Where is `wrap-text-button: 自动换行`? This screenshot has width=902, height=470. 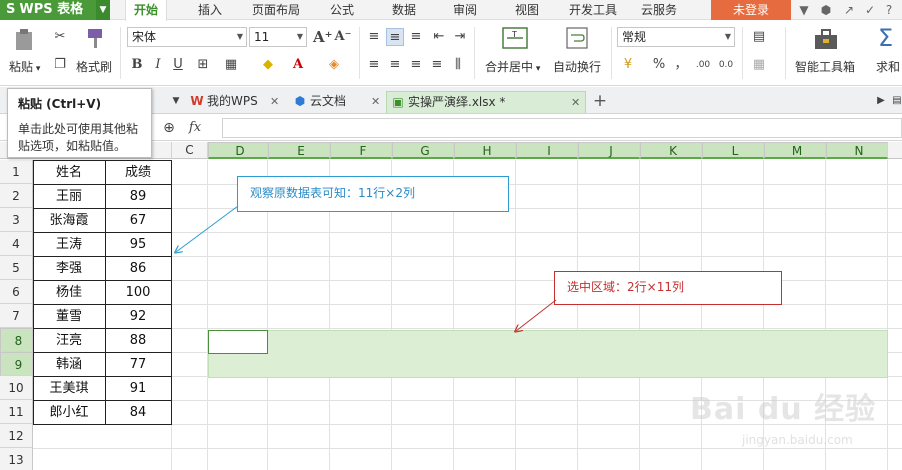 wrap-text-button: 自动换行 is located at coordinates (577, 66).